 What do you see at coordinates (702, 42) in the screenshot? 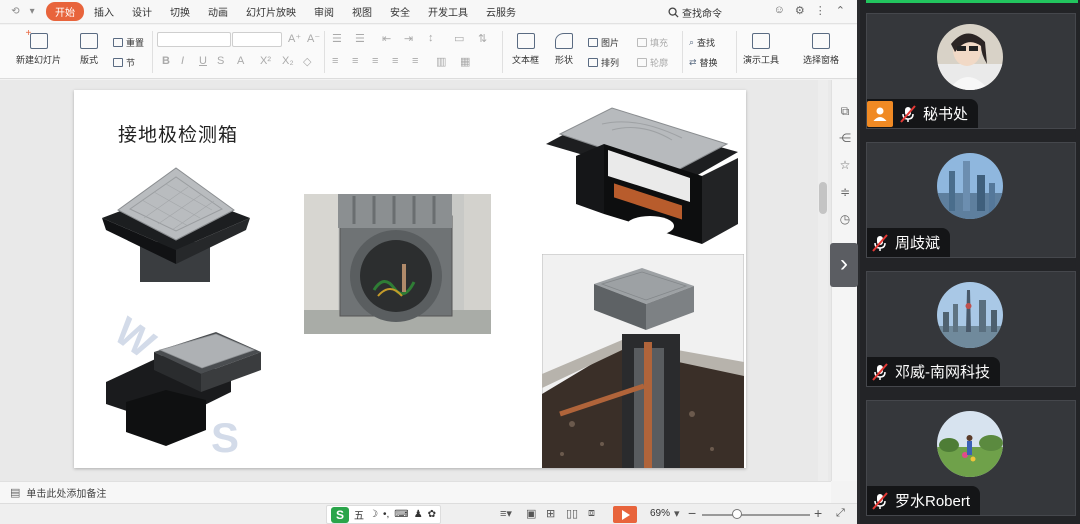
I see `find-button: ⌕ 查找` at bounding box center [702, 42].